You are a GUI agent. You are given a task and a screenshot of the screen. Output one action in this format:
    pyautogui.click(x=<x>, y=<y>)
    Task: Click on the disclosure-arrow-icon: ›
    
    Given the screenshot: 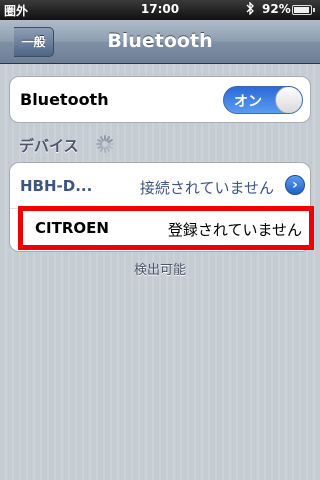 What is the action you would take?
    pyautogui.click(x=295, y=185)
    